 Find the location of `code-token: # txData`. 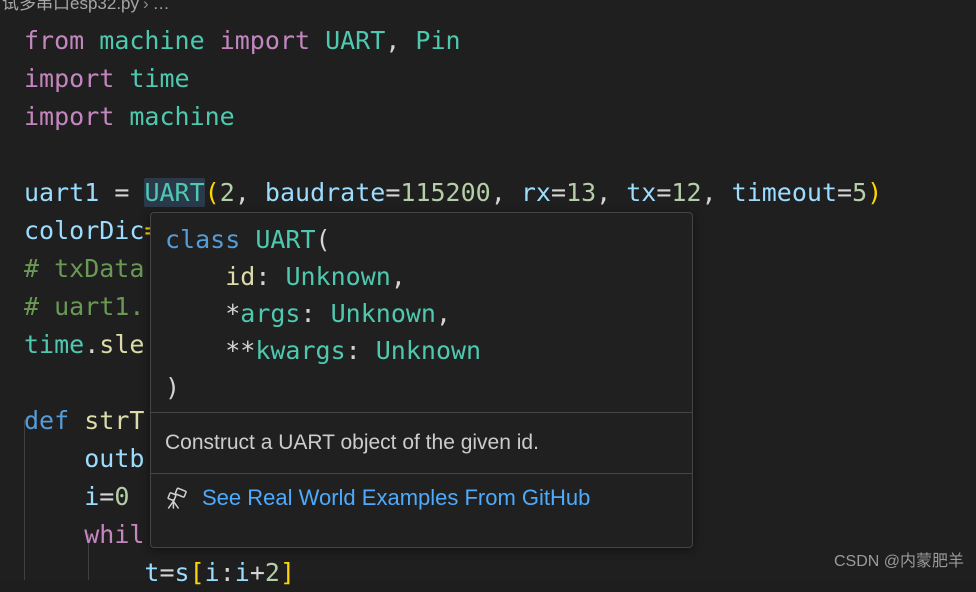

code-token: # txData is located at coordinates (84, 268).